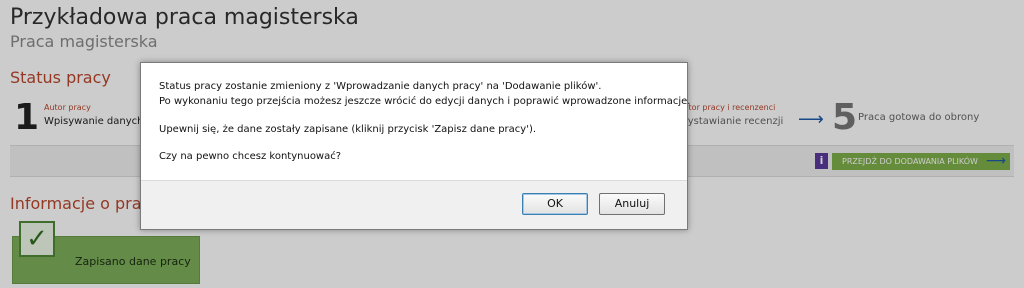 The height and width of the screenshot is (288, 1024). I want to click on cancel-button: Anuluj, so click(632, 204).